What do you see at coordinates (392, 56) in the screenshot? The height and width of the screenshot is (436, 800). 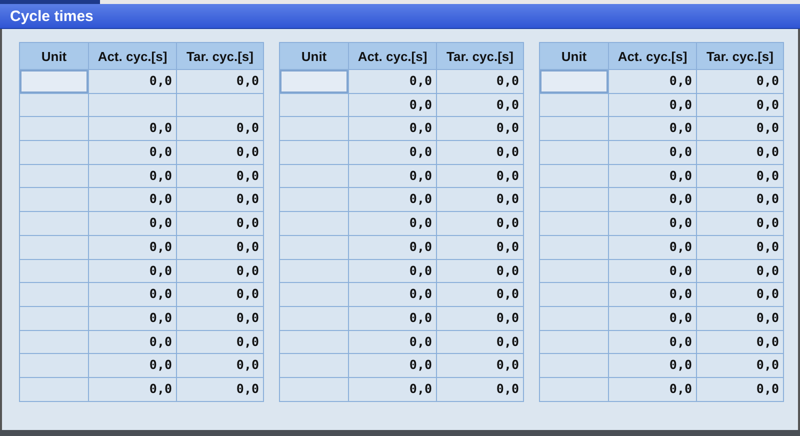 I see `column-header: Act. cyc.[s]` at bounding box center [392, 56].